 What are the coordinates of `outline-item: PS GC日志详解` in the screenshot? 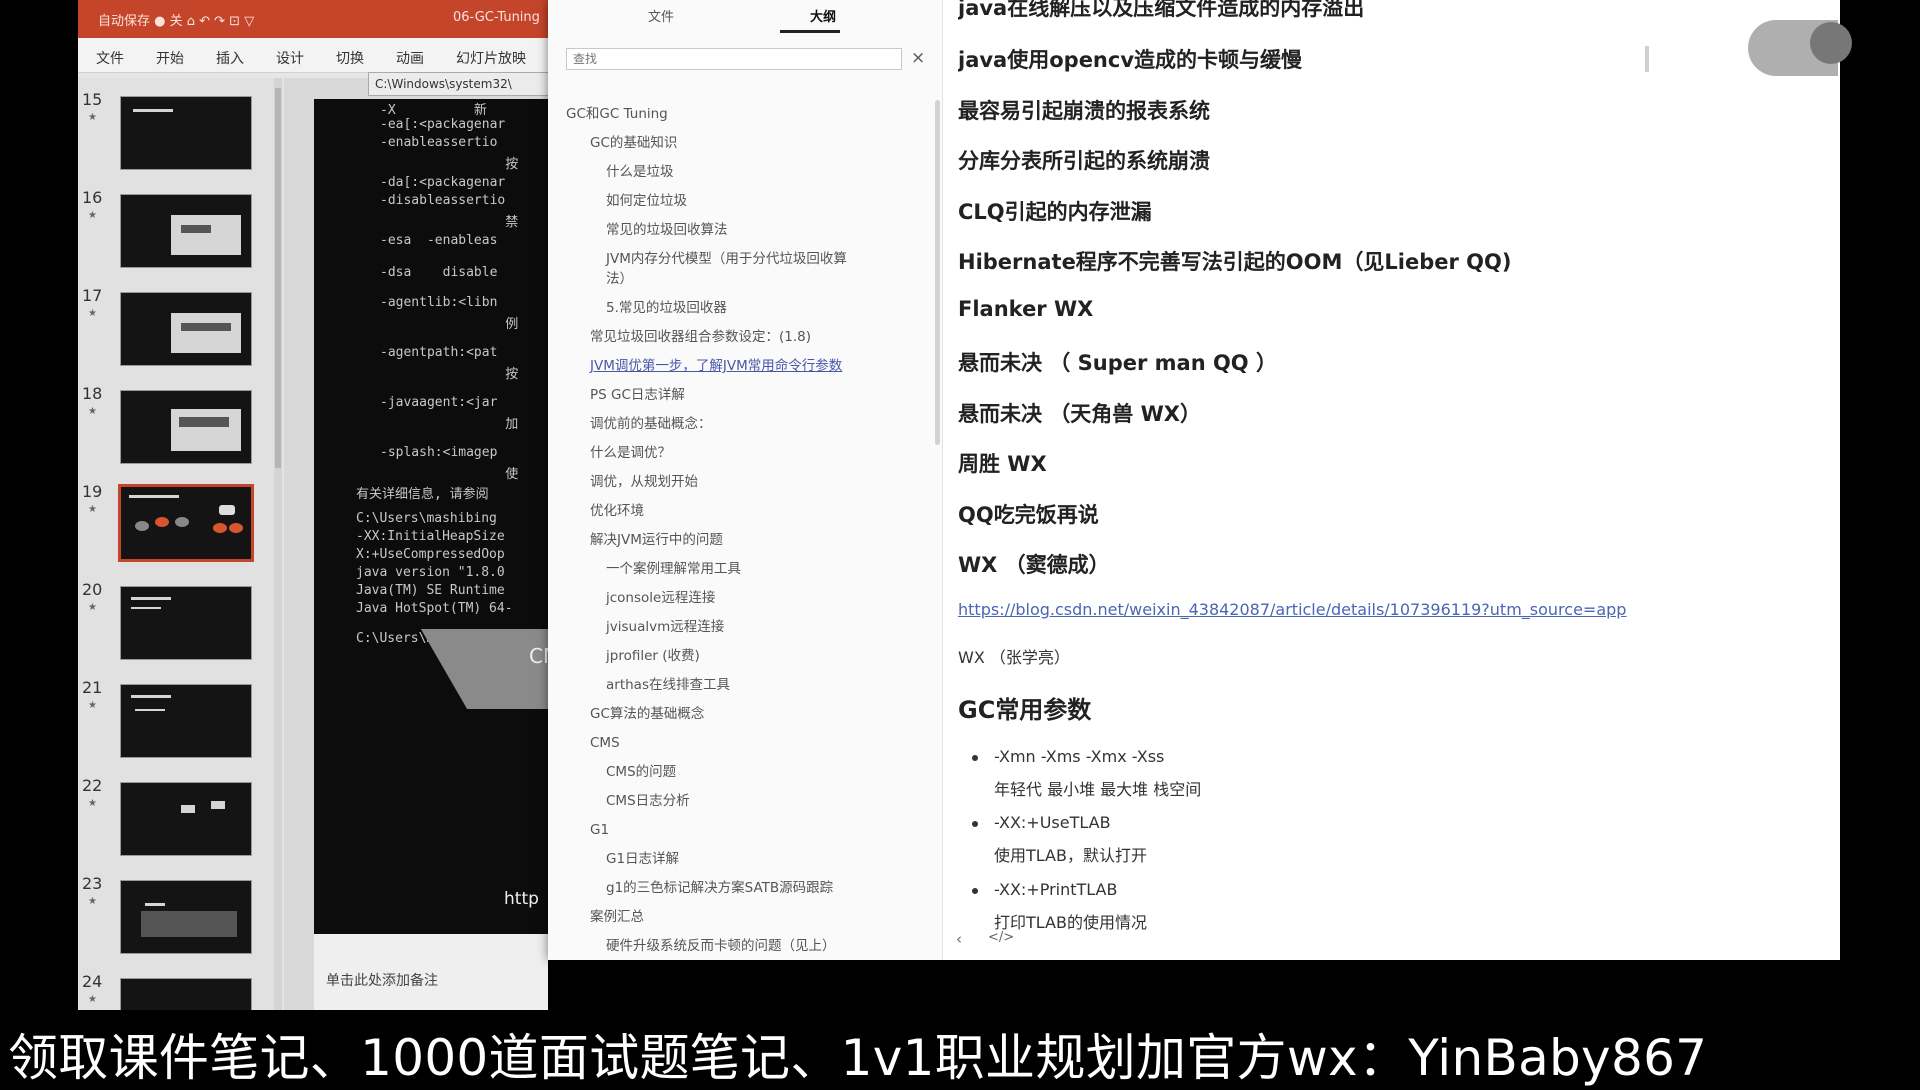 It's located at (637, 395).